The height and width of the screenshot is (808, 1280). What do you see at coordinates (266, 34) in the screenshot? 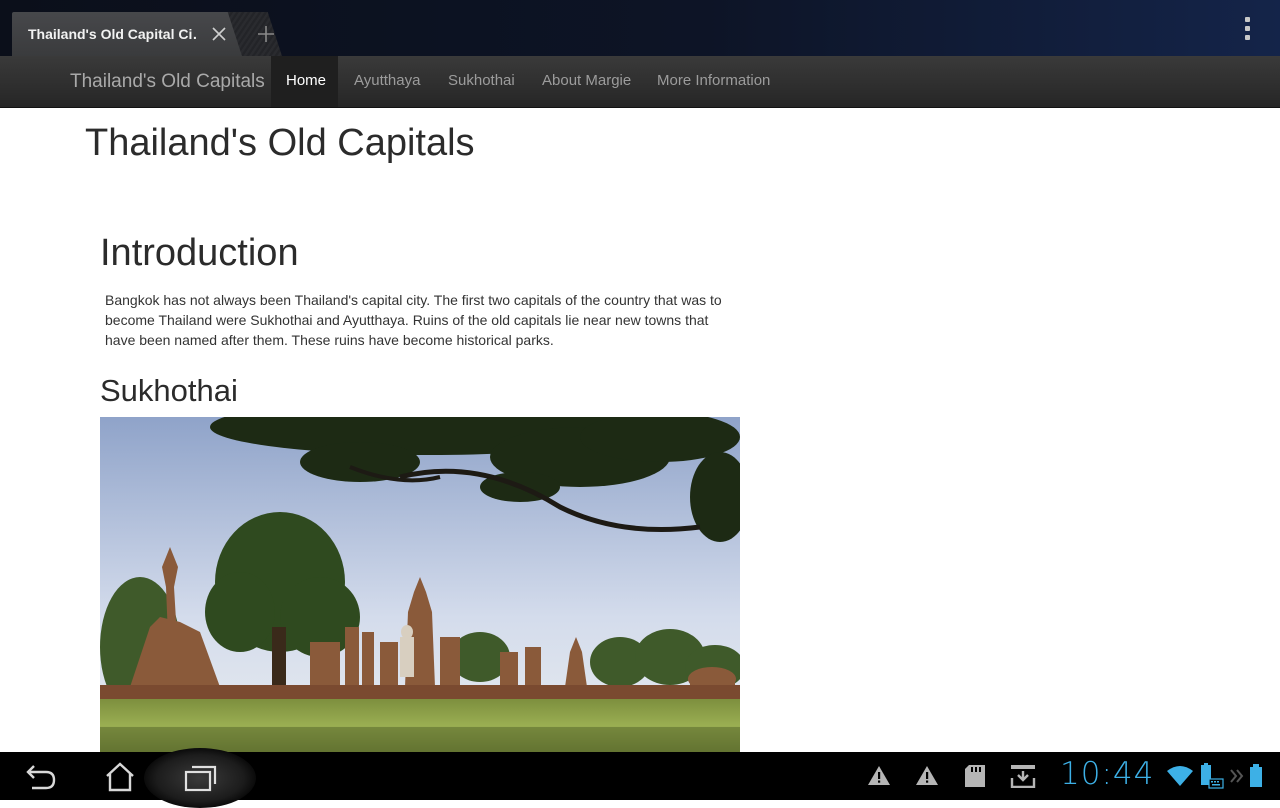
I see `plus-icon` at bounding box center [266, 34].